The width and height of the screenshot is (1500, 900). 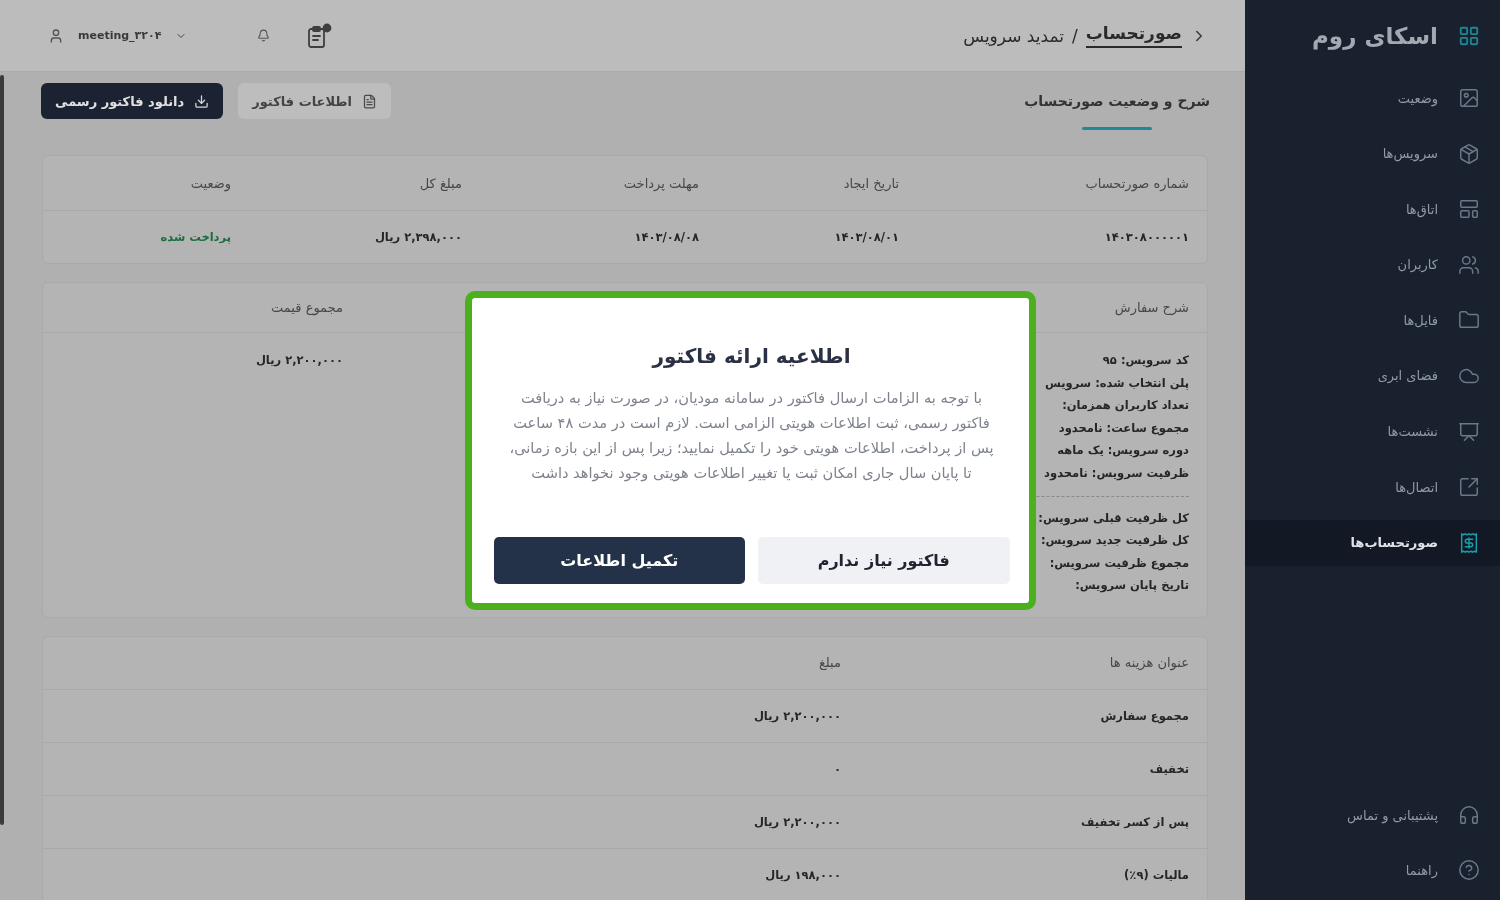 I want to click on sidebar-item: سرویس‌ها, so click(x=1372, y=153).